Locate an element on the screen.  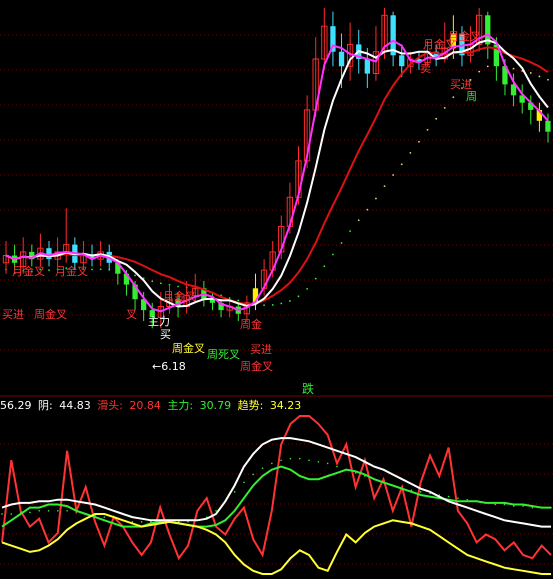
annotation-label: 买进 is located at coordinates (261, 349).